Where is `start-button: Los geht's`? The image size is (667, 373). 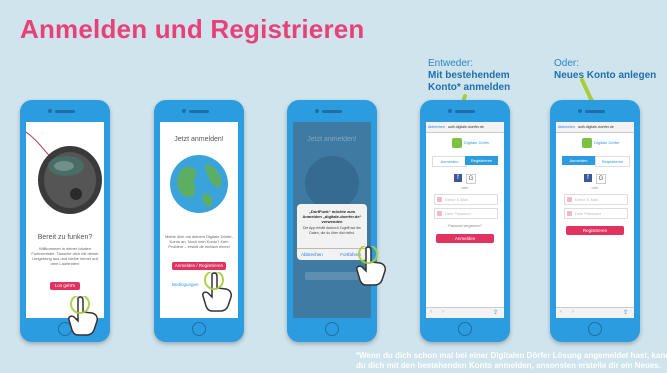
start-button: Los geht's is located at coordinates (65, 286).